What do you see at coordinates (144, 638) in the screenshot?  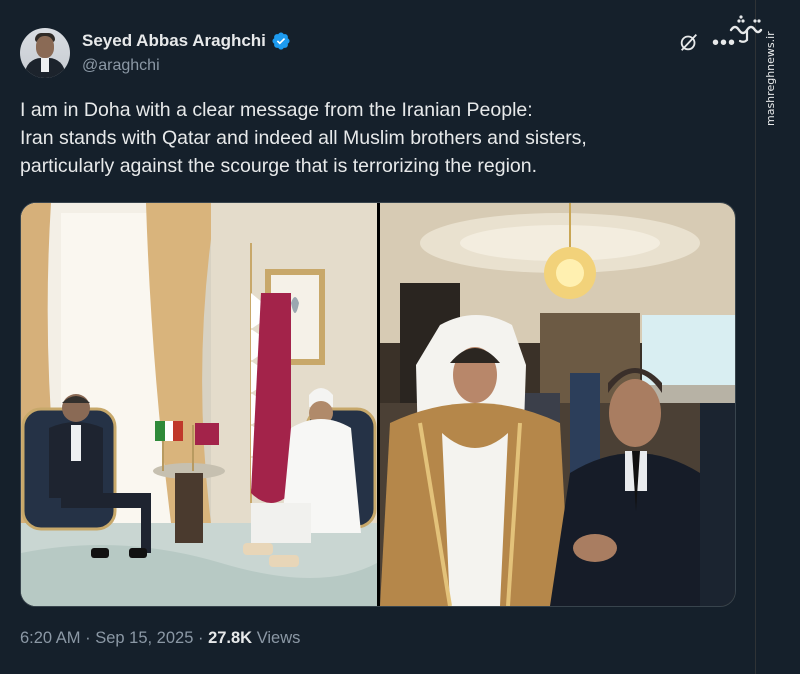 I see `tweet-date: Sep 15, 2025` at bounding box center [144, 638].